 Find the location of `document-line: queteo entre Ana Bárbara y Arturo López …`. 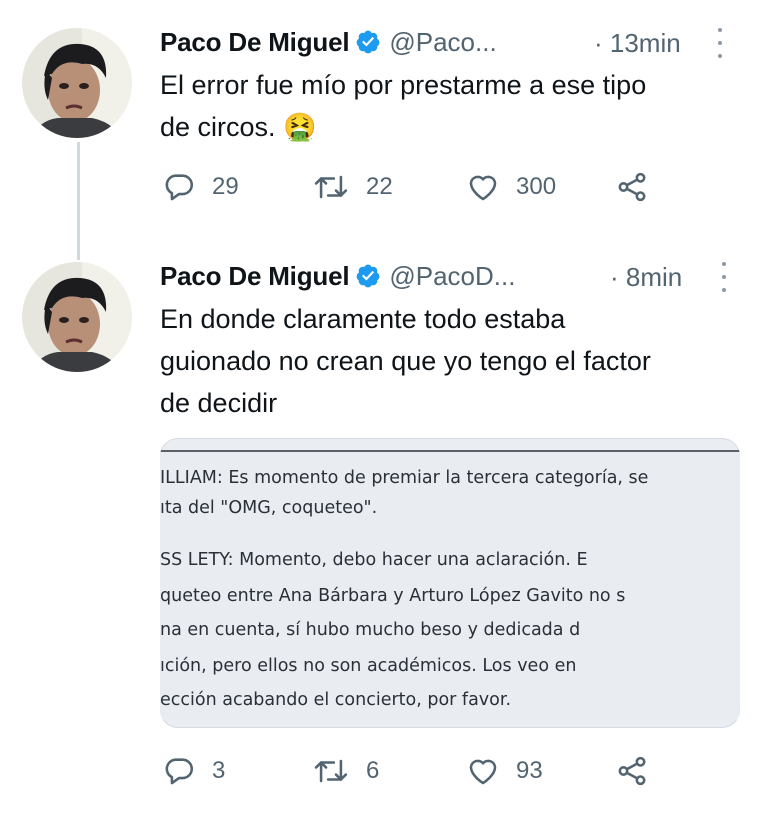

document-line: queteo entre Ana Bárbara y Arturo López … is located at coordinates (393, 596).